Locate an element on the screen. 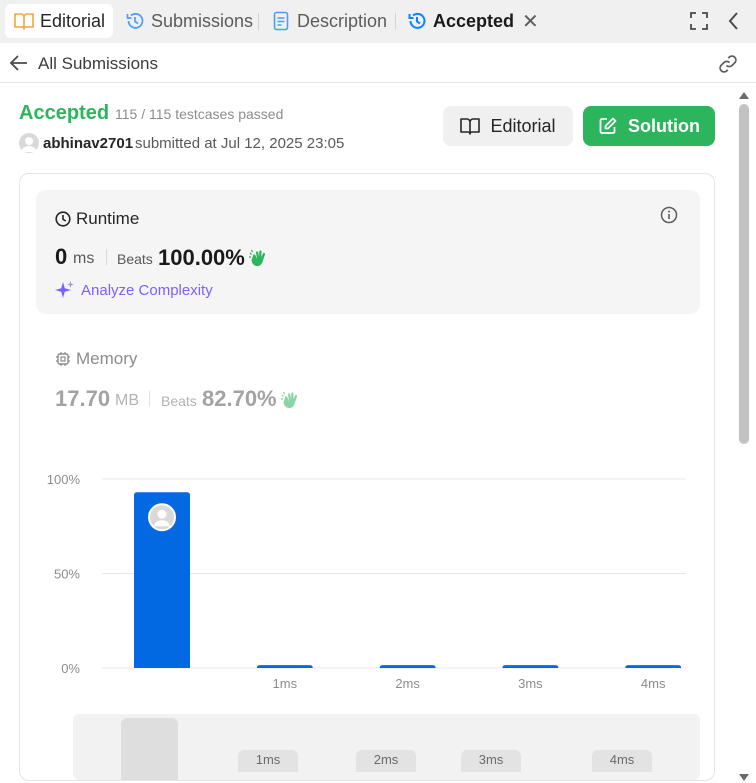 The width and height of the screenshot is (756, 783). x-tick-label: 2ms is located at coordinates (407, 683).